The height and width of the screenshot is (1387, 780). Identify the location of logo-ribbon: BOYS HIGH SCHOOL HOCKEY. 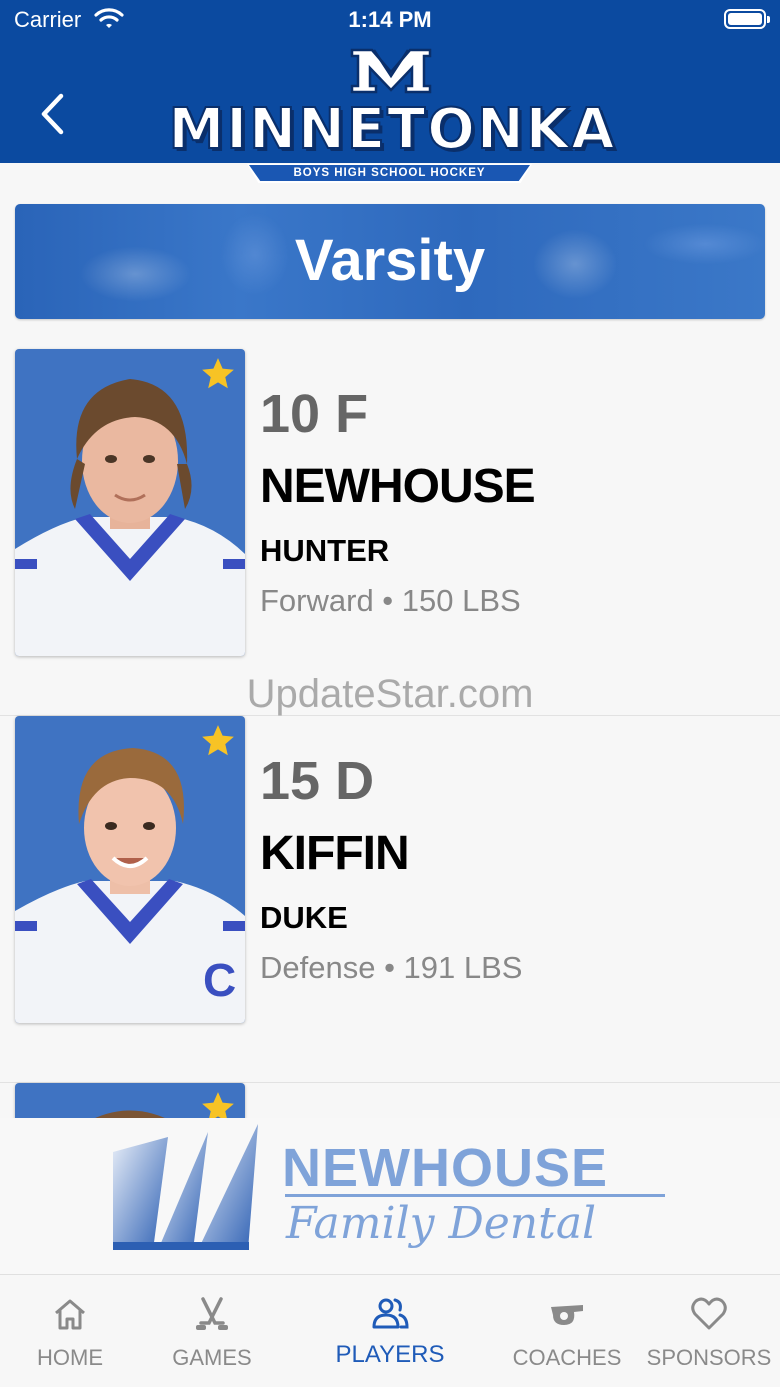
(389, 173).